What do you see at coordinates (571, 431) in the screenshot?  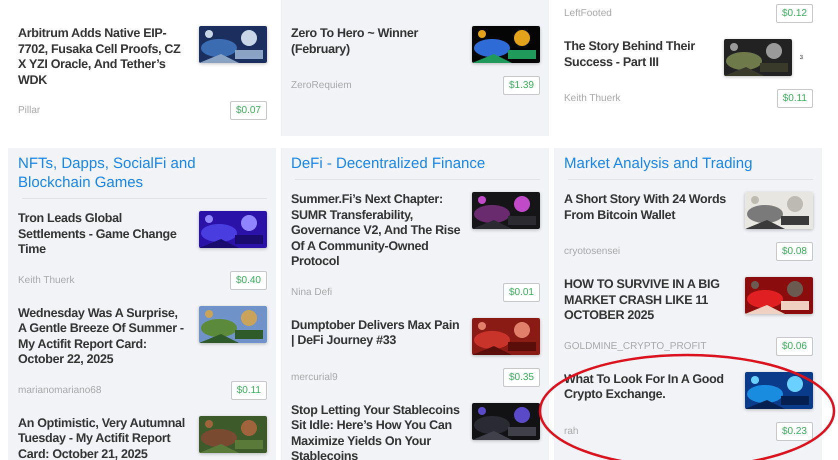 I see `author-link: rah` at bounding box center [571, 431].